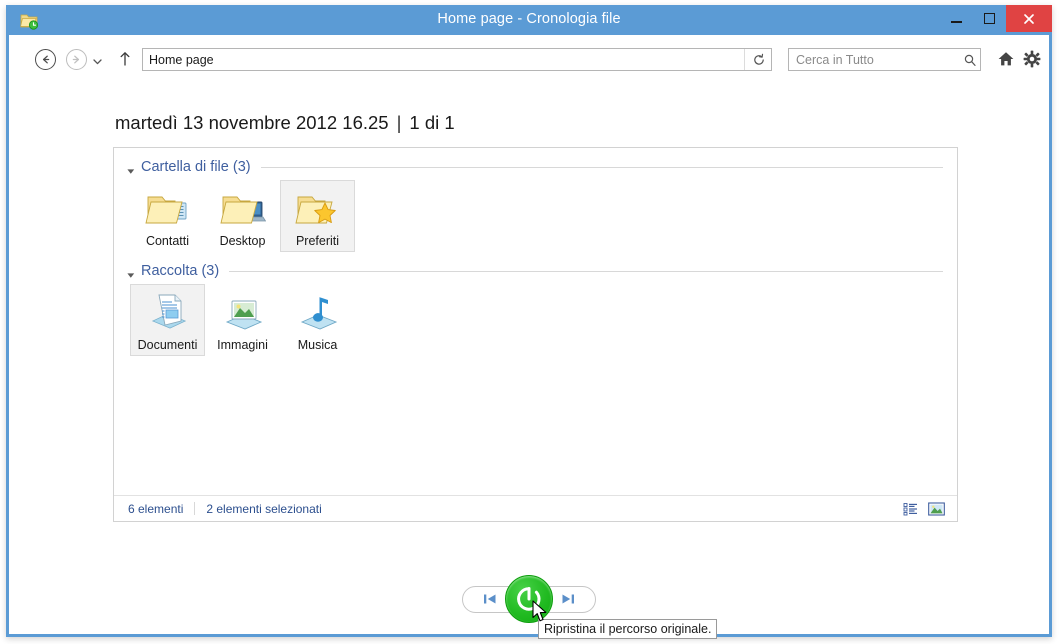  I want to click on library-documents-icon, so click(168, 312).